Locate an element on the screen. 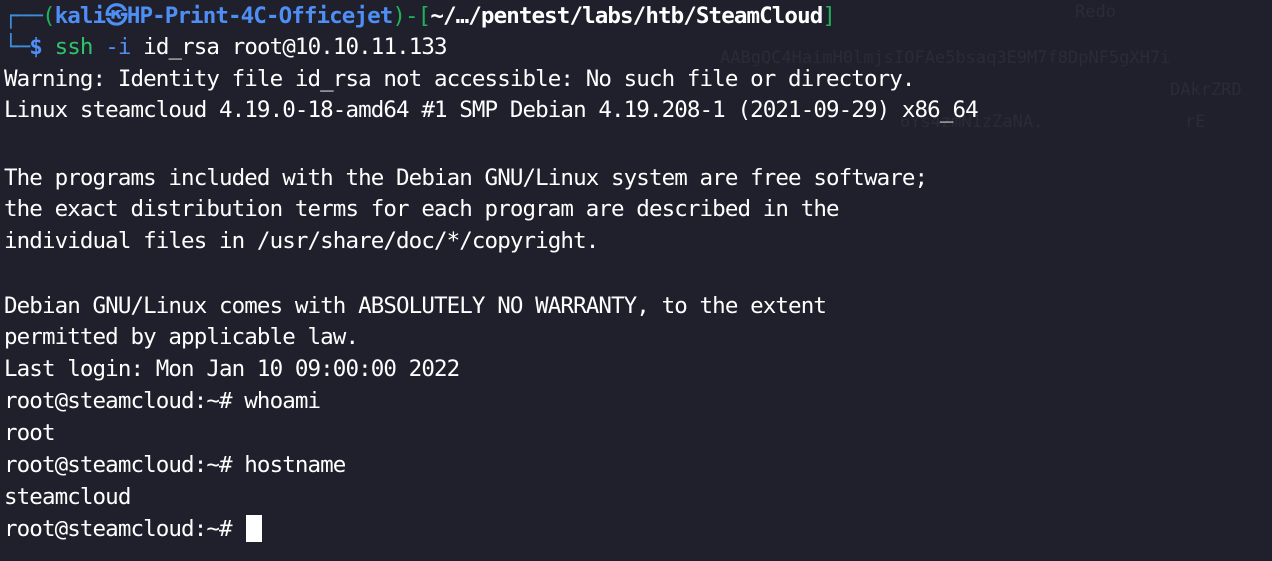 This screenshot has width=1272, height=561. prompt-corner-top: ┌── is located at coordinates (23, 16).